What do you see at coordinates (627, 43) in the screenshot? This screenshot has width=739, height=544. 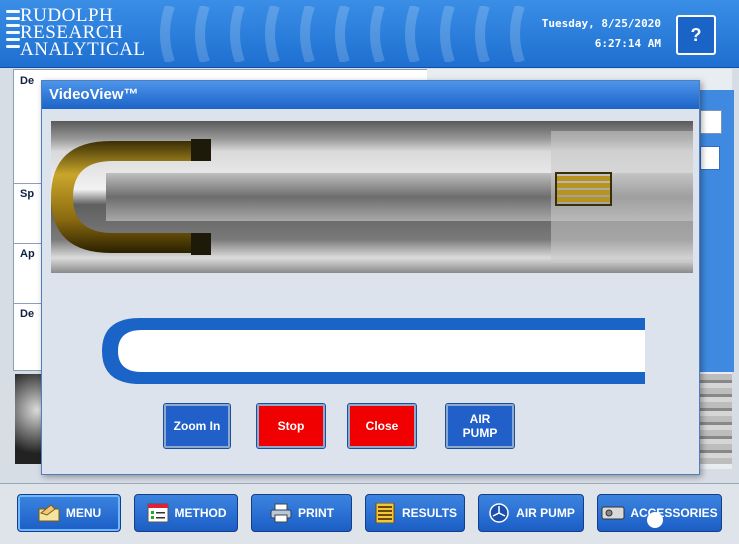 I see `time-text: 6:27:14 AM` at bounding box center [627, 43].